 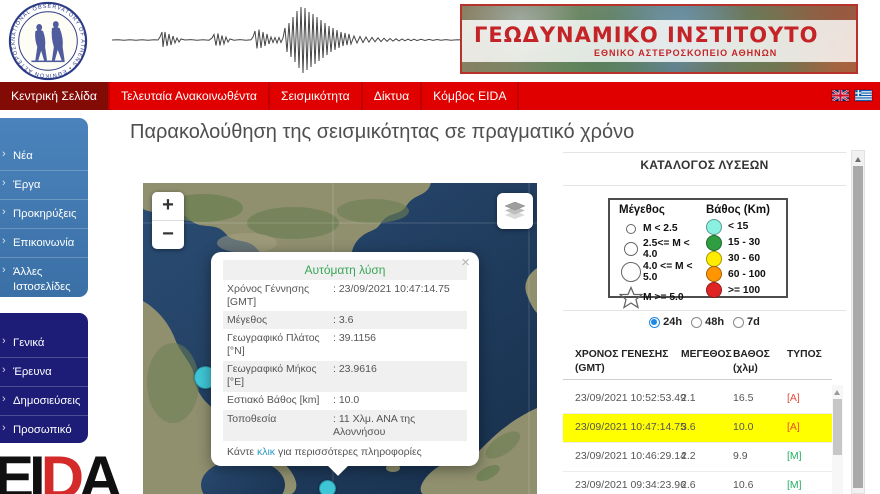 What do you see at coordinates (27, 185) in the screenshot?
I see `sidebar-item-label: Έργα` at bounding box center [27, 185].